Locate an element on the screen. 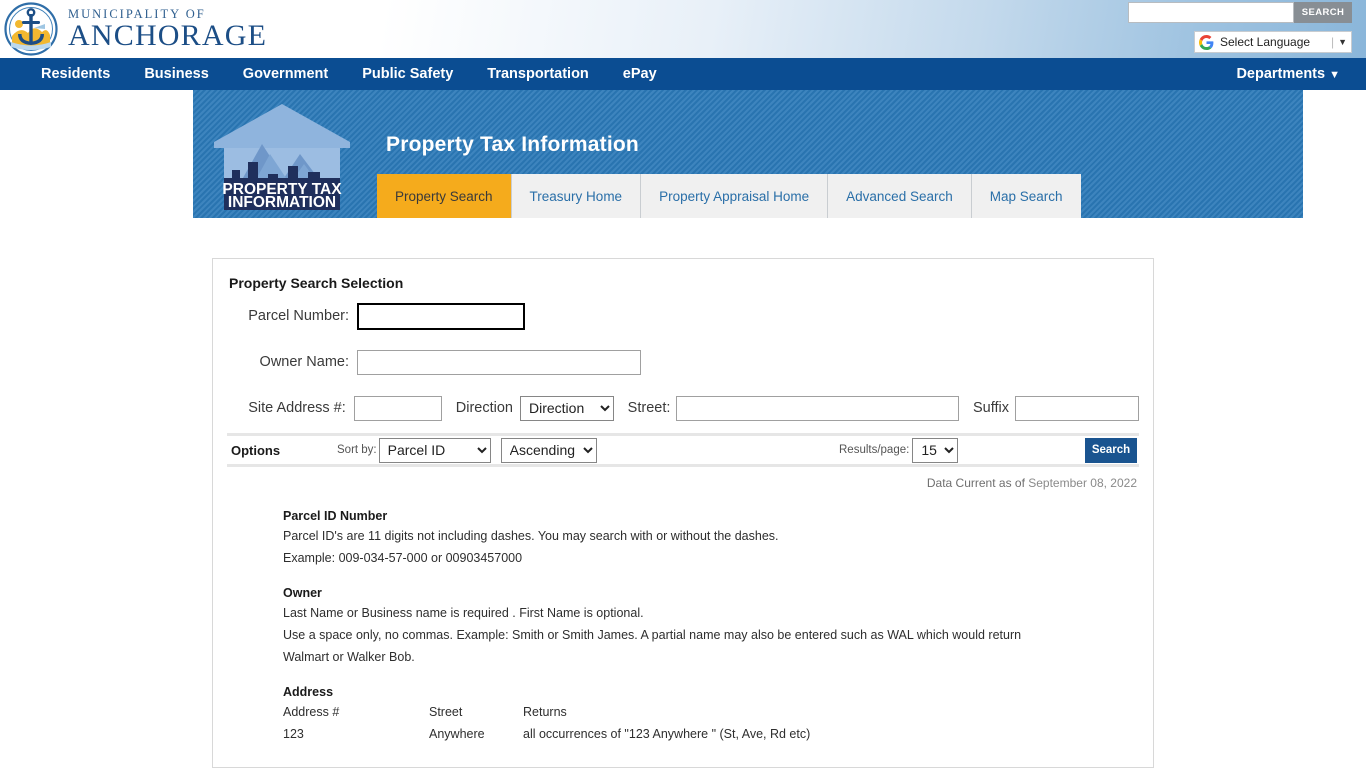 The width and height of the screenshot is (1366, 768). results-per-page-select: 15 is located at coordinates (935, 450).